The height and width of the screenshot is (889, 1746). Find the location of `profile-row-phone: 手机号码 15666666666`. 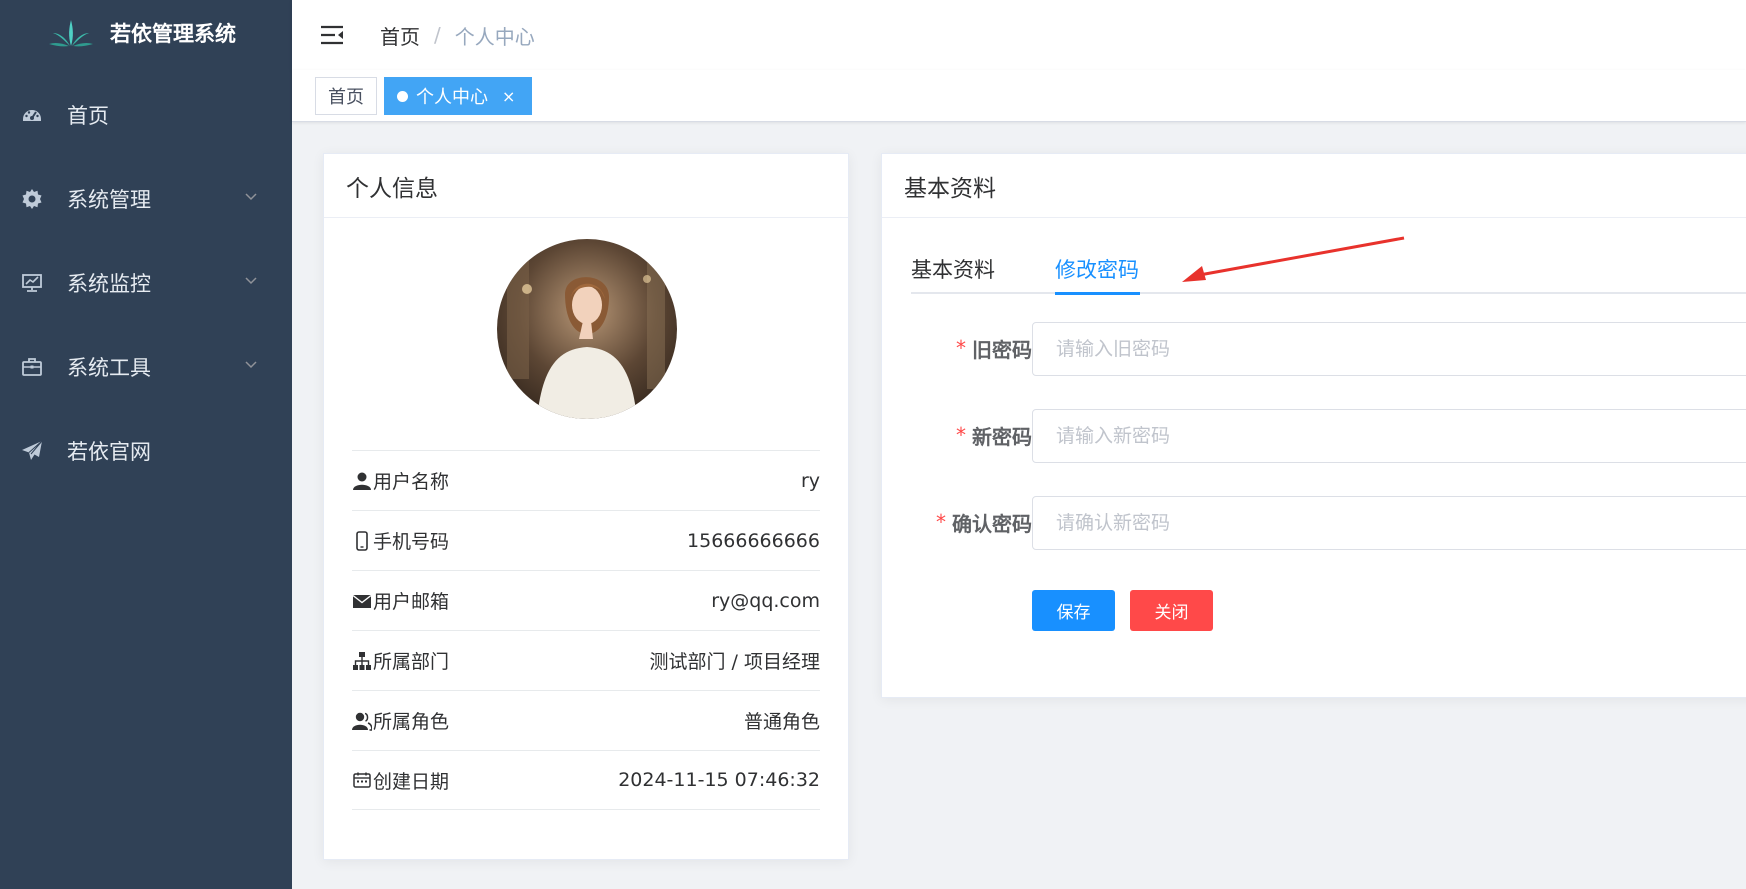

profile-row-phone: 手机号码 15666666666 is located at coordinates (586, 540).